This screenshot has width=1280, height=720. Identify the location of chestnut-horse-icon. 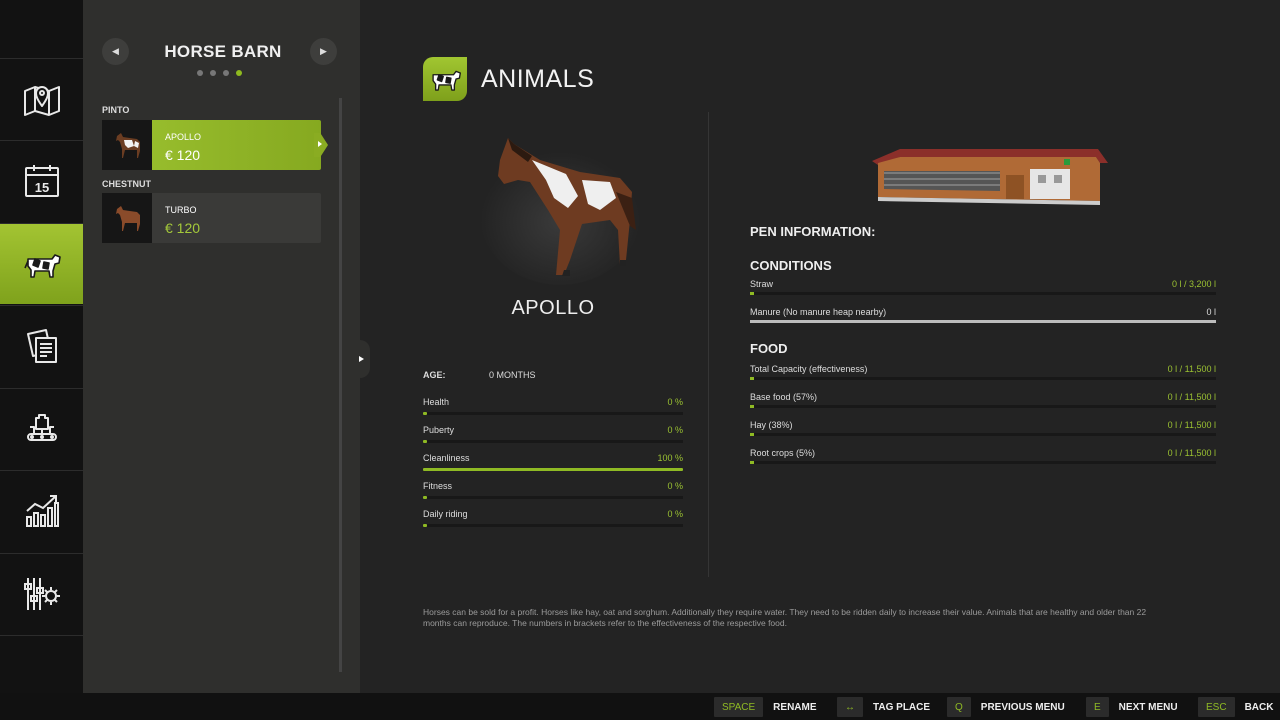
(128, 218).